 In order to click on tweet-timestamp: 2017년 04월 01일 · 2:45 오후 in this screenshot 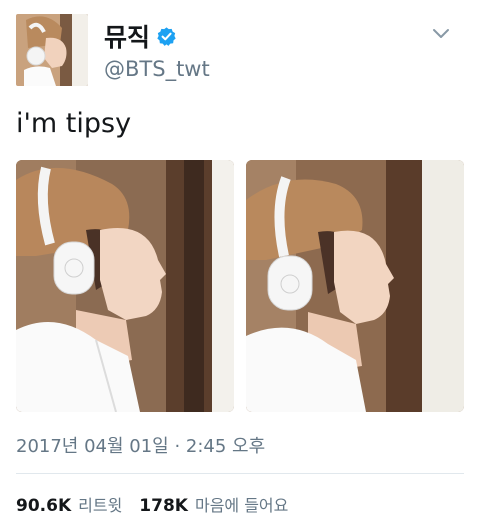, I will do `click(140, 445)`.